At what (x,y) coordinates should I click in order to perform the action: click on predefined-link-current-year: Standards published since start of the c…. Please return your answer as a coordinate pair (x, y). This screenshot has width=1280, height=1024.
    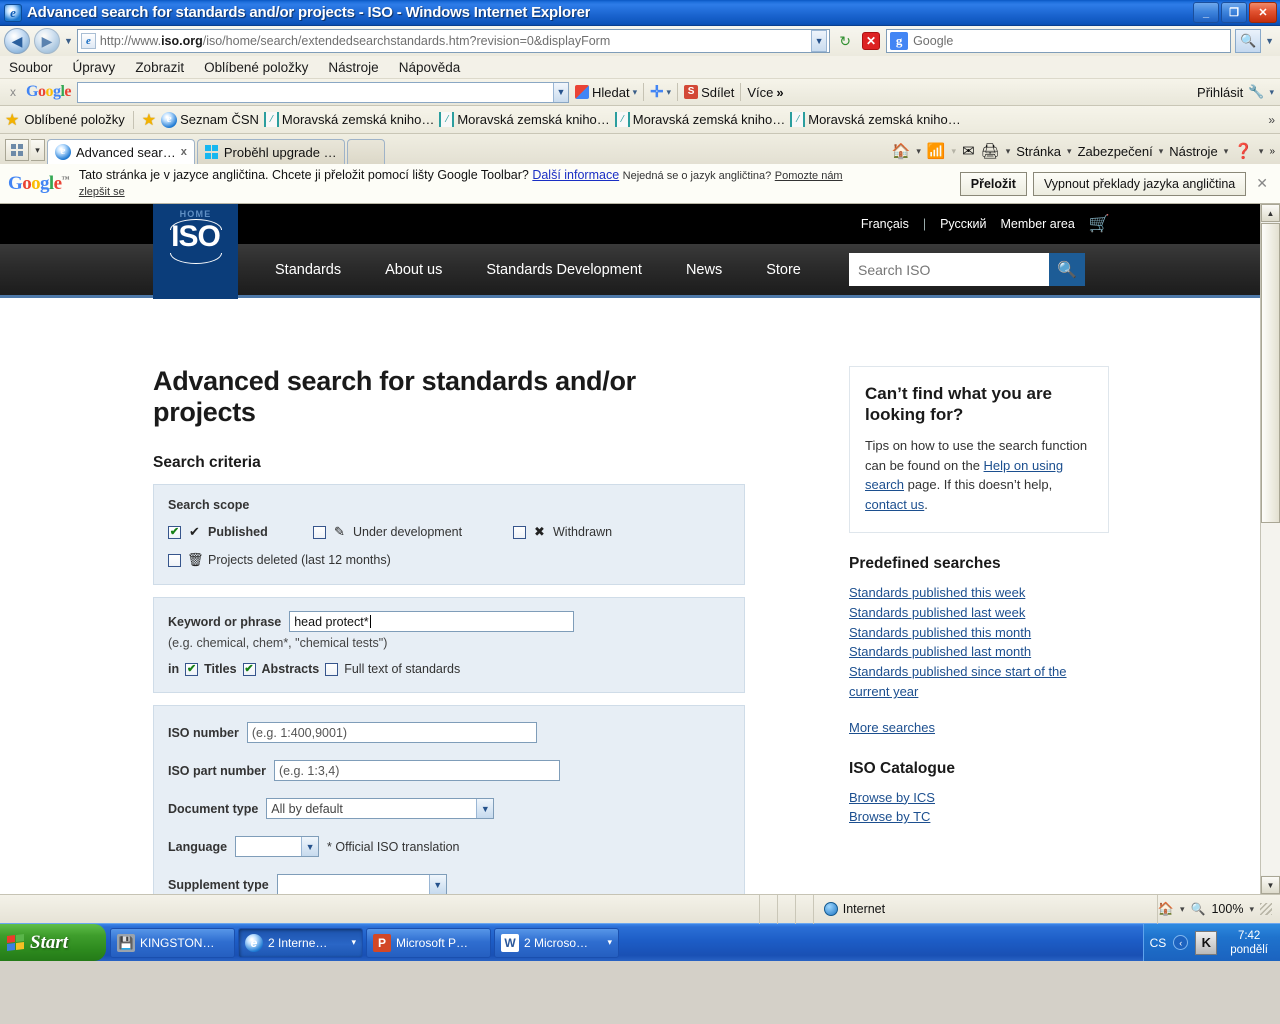
    Looking at the image, I should click on (979, 682).